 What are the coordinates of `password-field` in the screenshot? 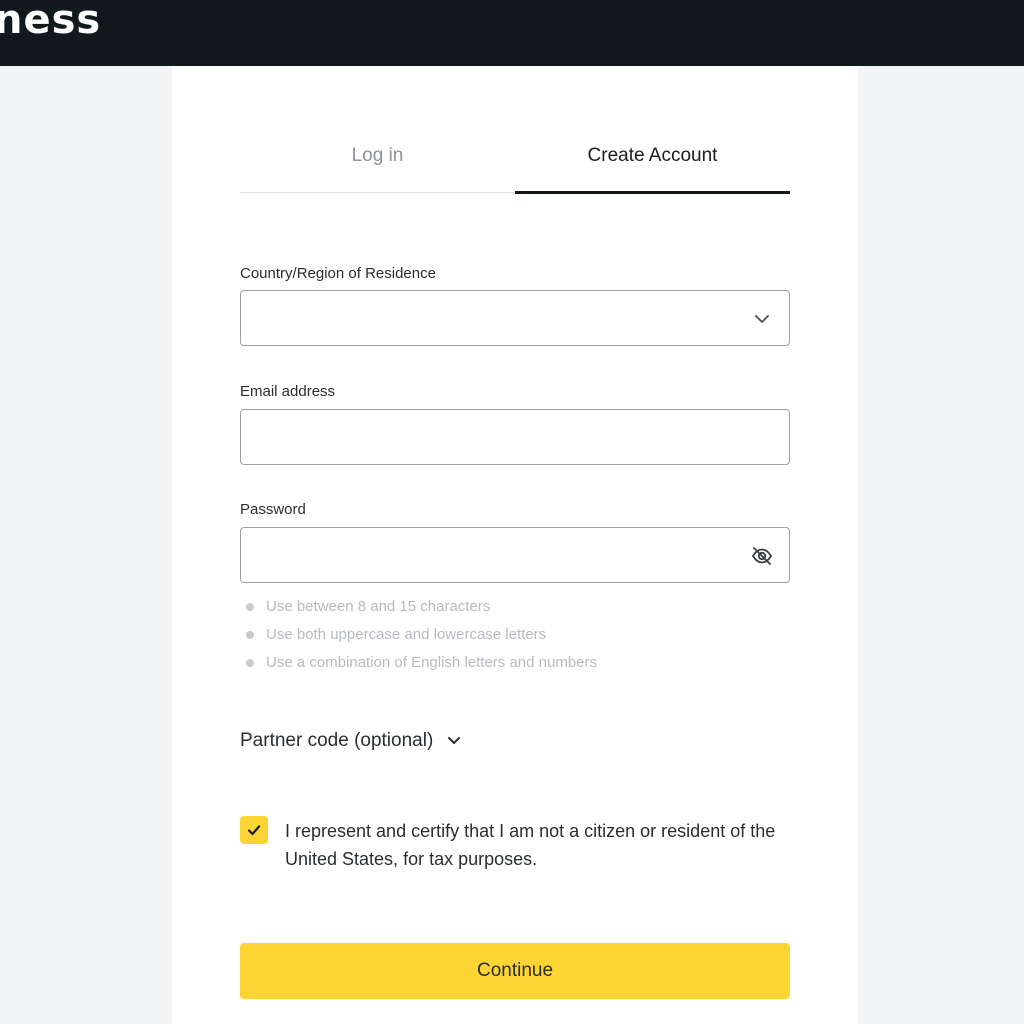 It's located at (515, 555).